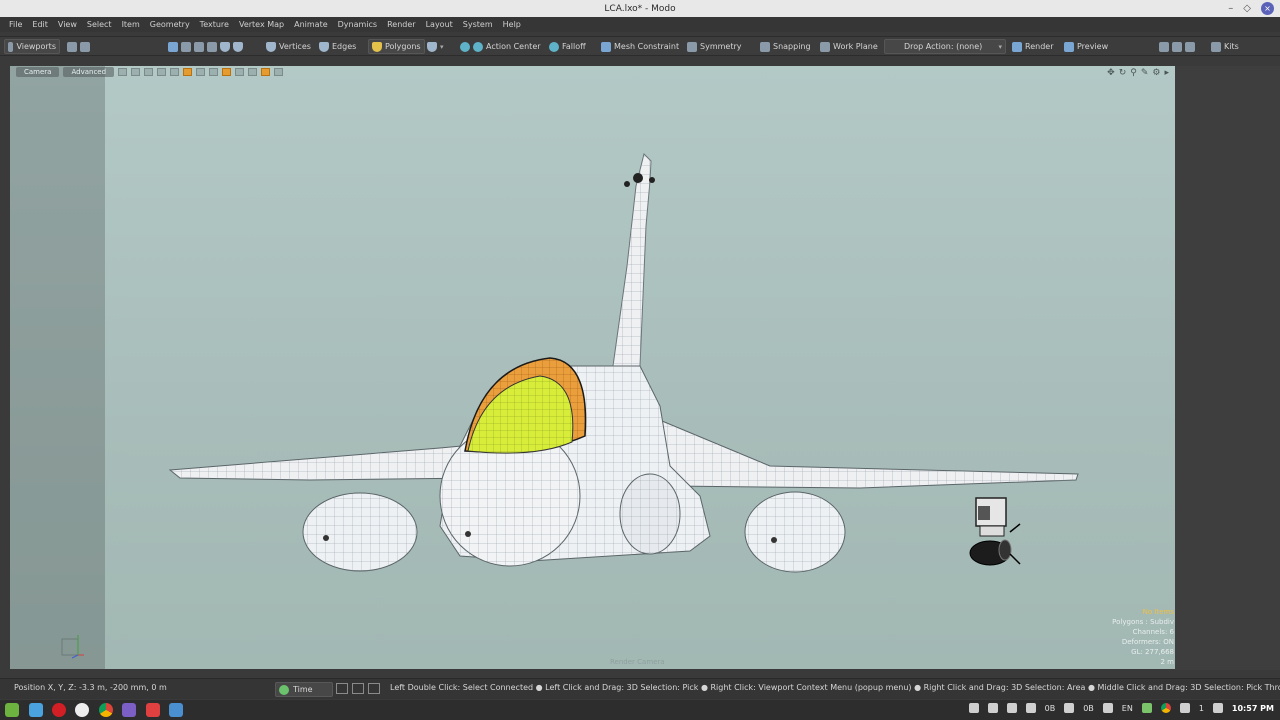 Image resolution: width=1280 pixels, height=720 pixels. I want to click on work-plane-button: Work Plane, so click(849, 46).